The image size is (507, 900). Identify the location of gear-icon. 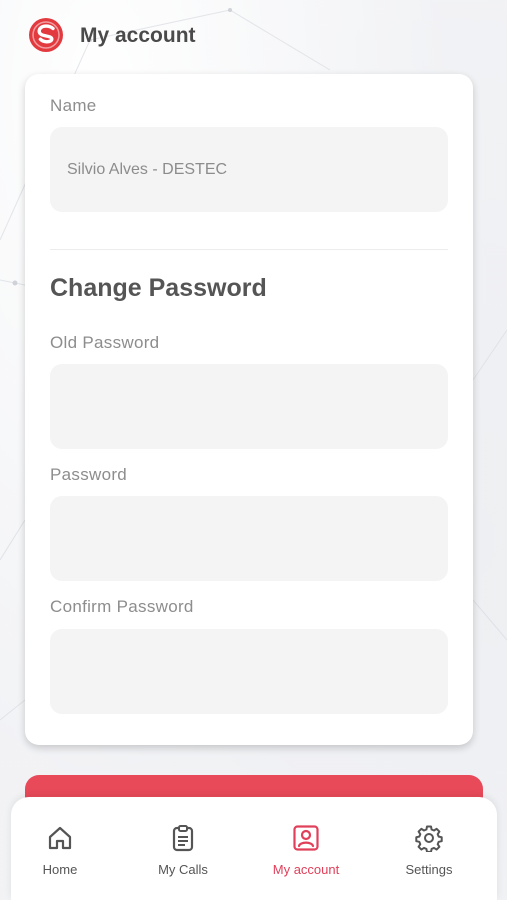
(429, 838).